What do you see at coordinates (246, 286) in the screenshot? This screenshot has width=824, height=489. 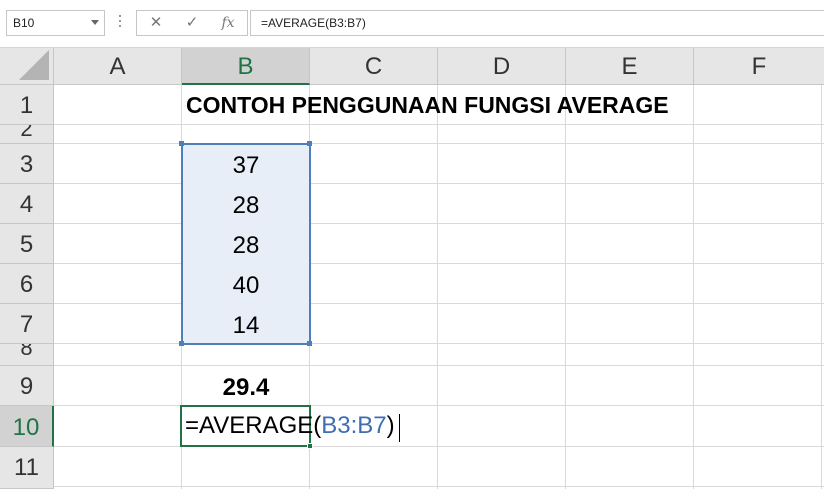 I see `cell-b6: 40` at bounding box center [246, 286].